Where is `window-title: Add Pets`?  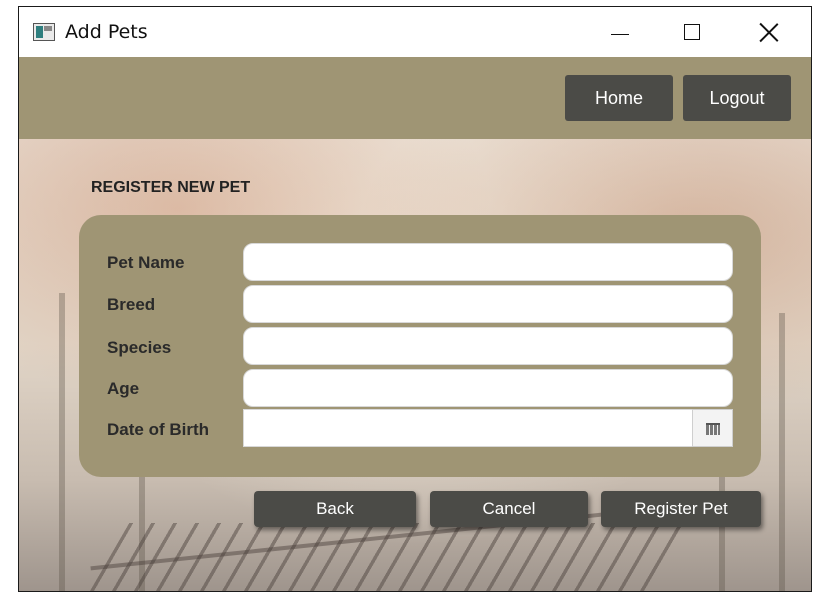
window-title: Add Pets is located at coordinates (106, 32).